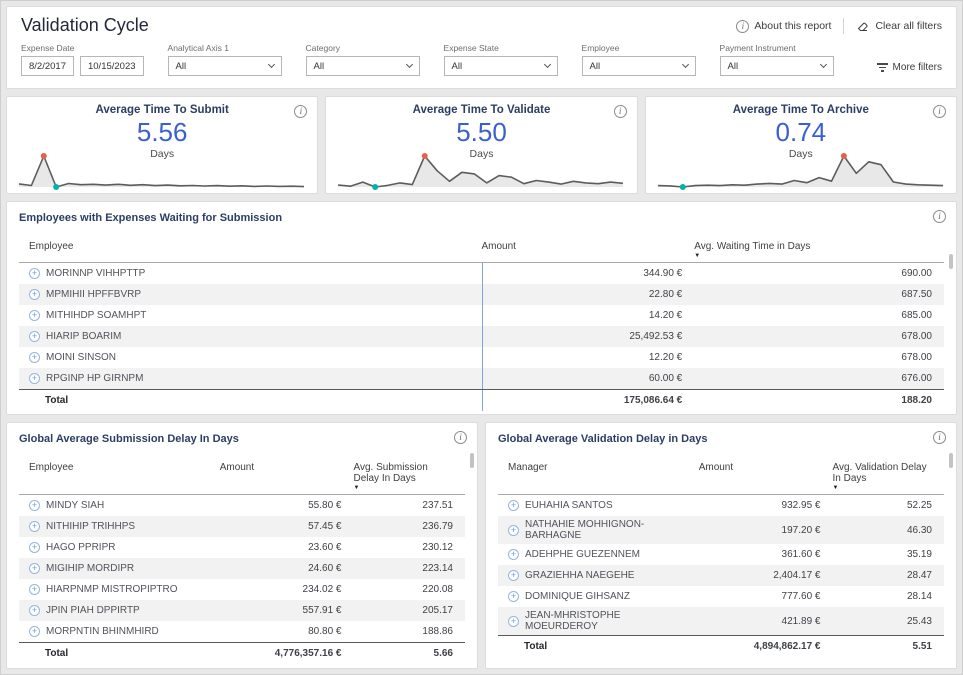 This screenshot has width=963, height=675. What do you see at coordinates (536, 646) in the screenshot?
I see `total-label: Total` at bounding box center [536, 646].